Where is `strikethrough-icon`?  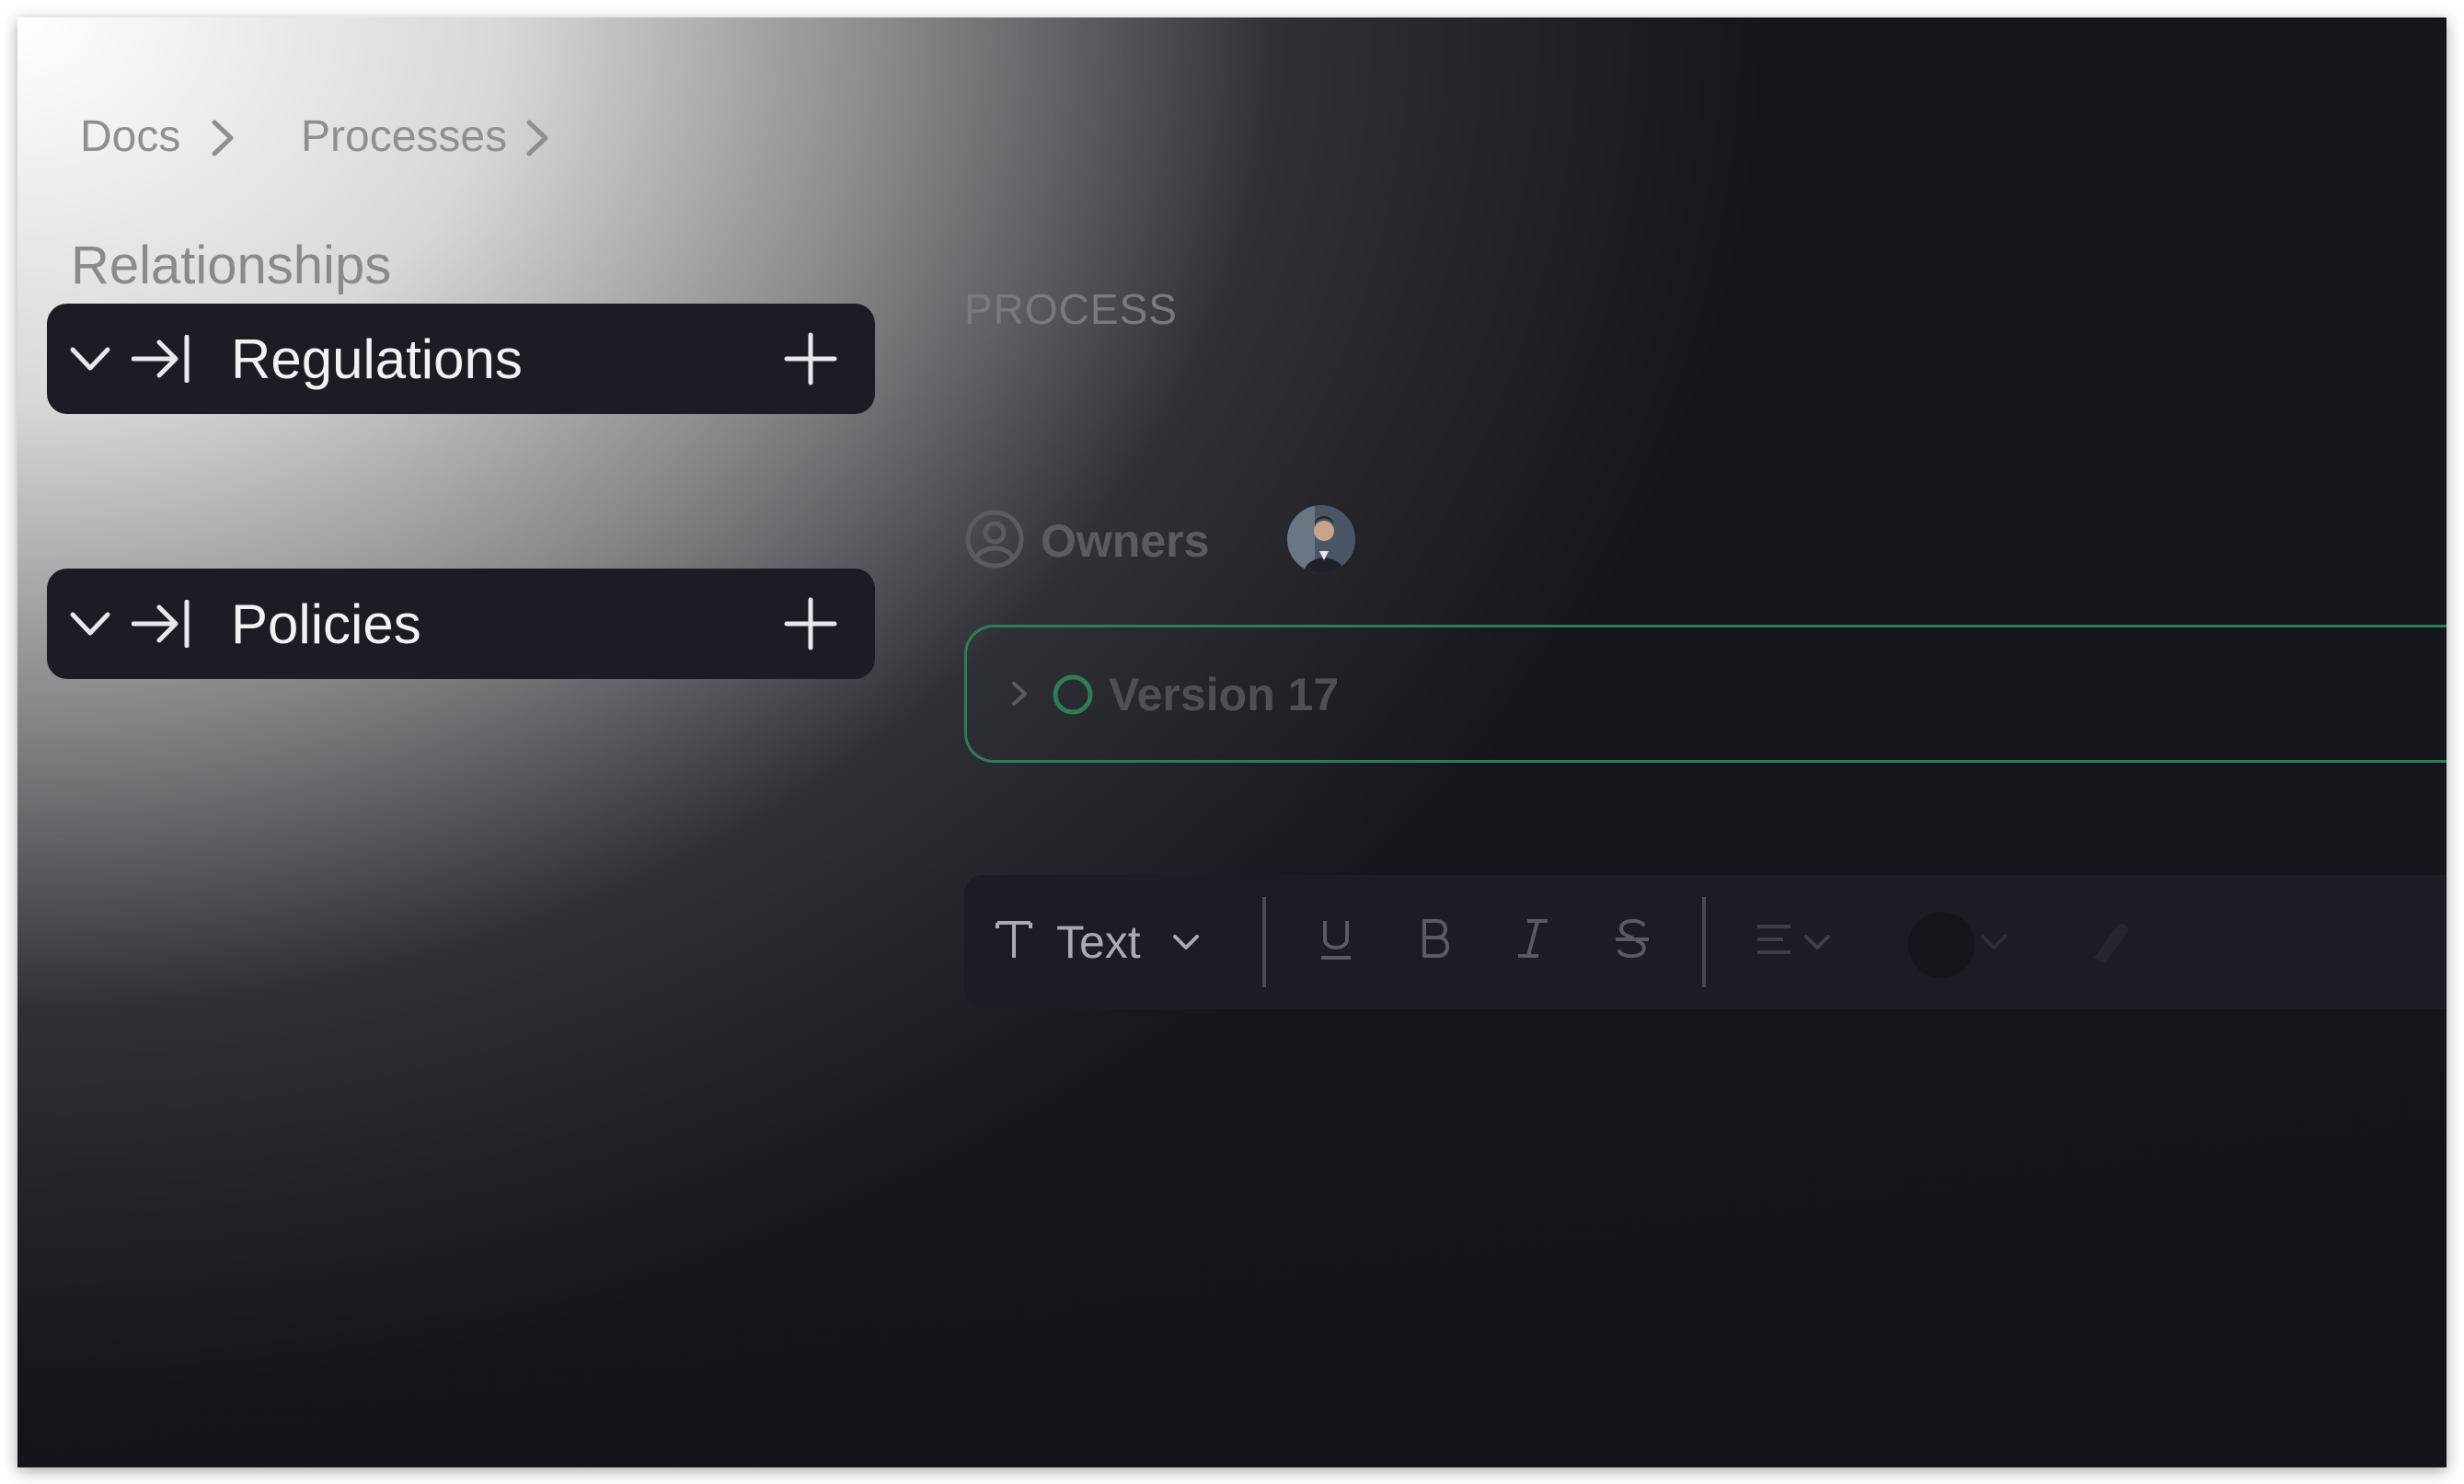
strikethrough-icon is located at coordinates (1632, 938).